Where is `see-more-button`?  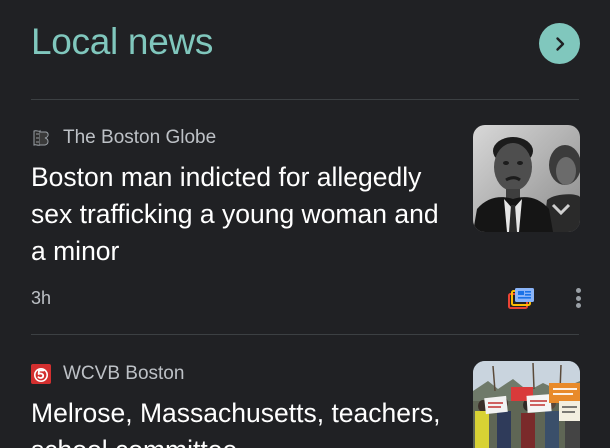 see-more-button is located at coordinates (559, 43).